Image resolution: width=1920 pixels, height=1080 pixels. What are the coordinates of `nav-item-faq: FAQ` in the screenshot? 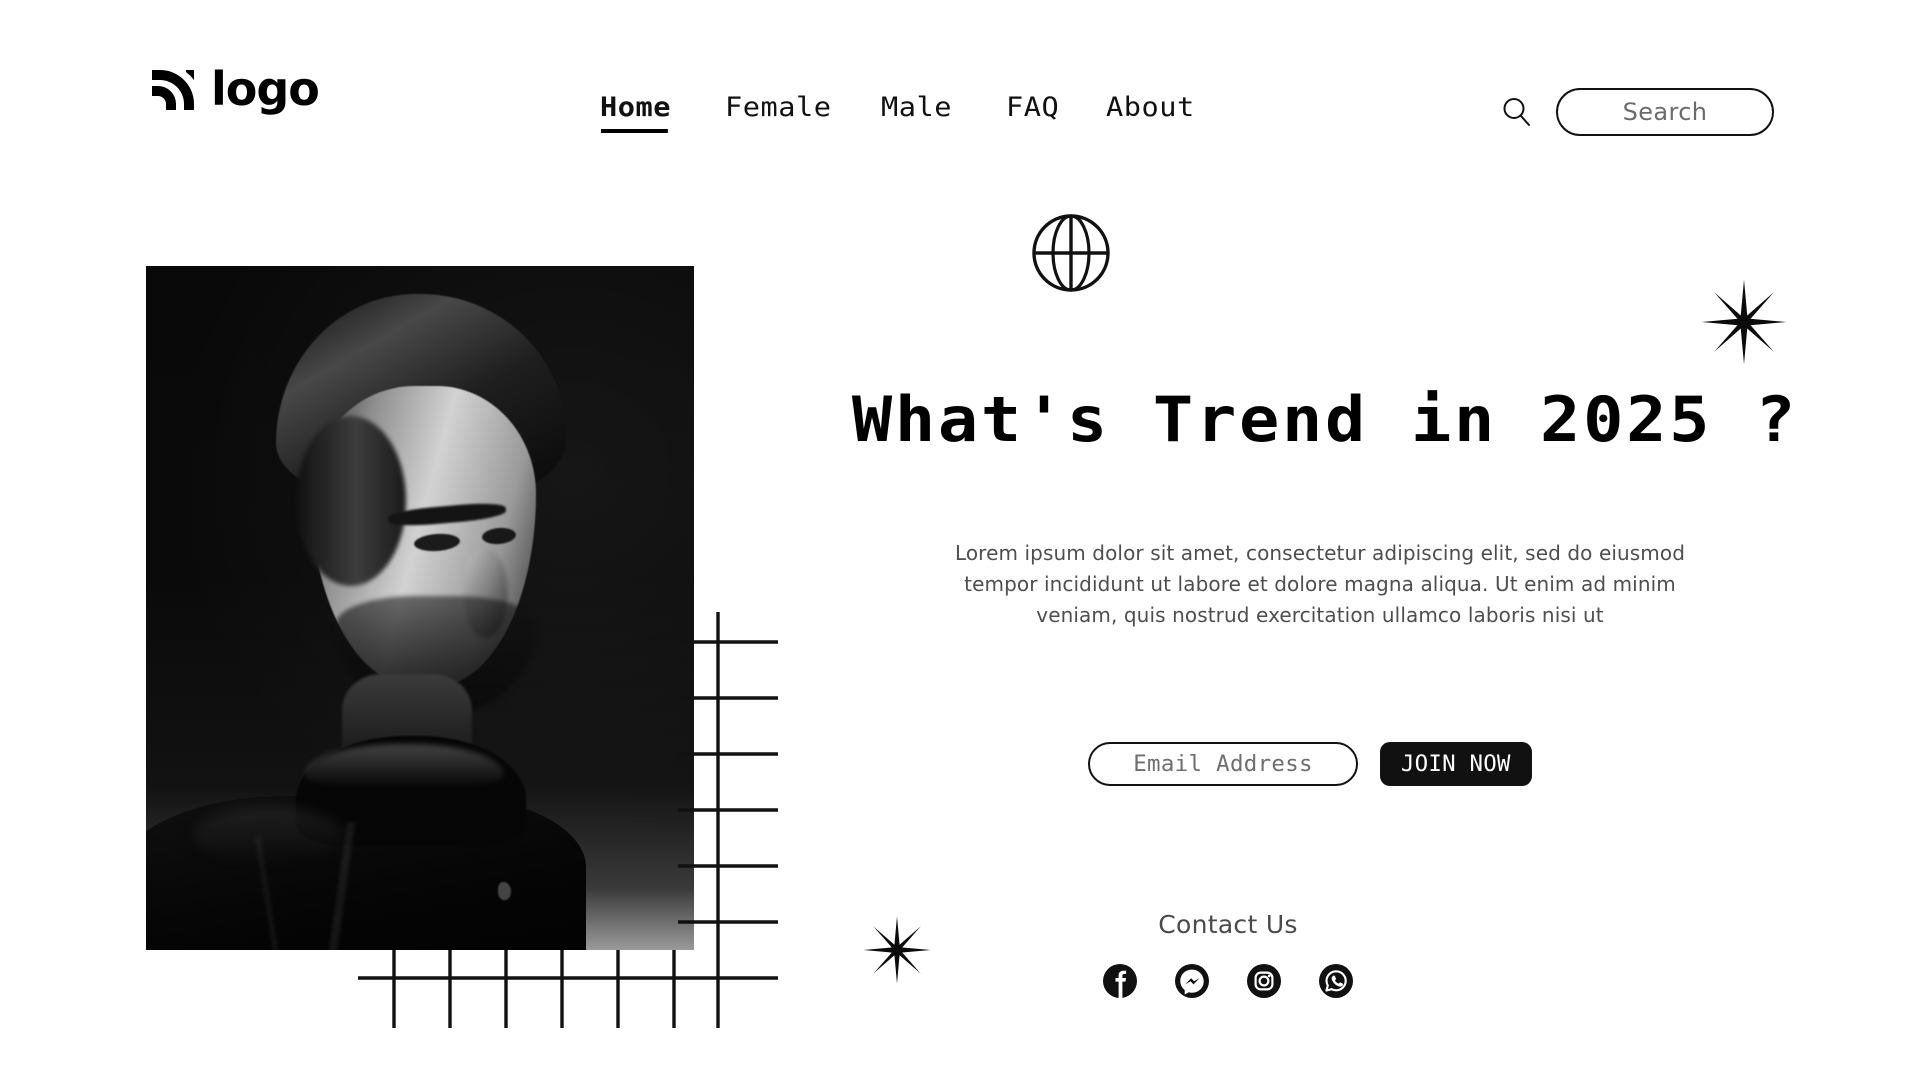 It's located at (1032, 107).